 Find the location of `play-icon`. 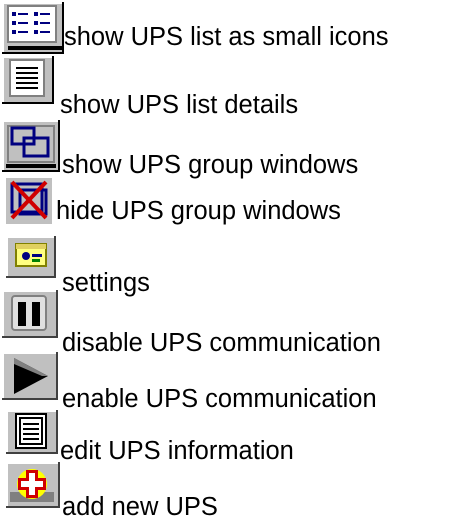

play-icon is located at coordinates (30, 376).